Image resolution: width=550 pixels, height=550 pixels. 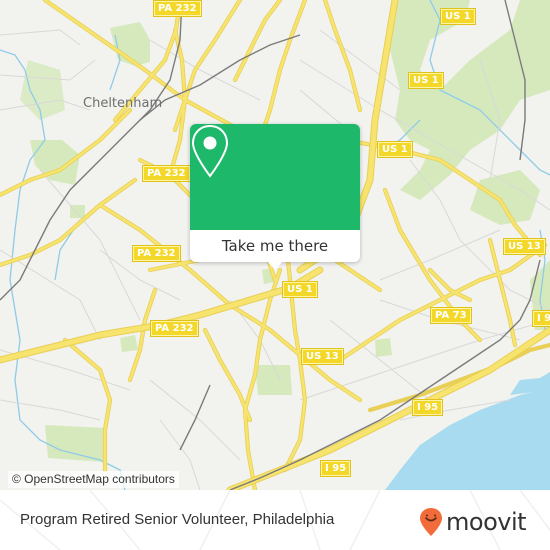 I want to click on moovit-wordmark: moovit, so click(x=486, y=522).